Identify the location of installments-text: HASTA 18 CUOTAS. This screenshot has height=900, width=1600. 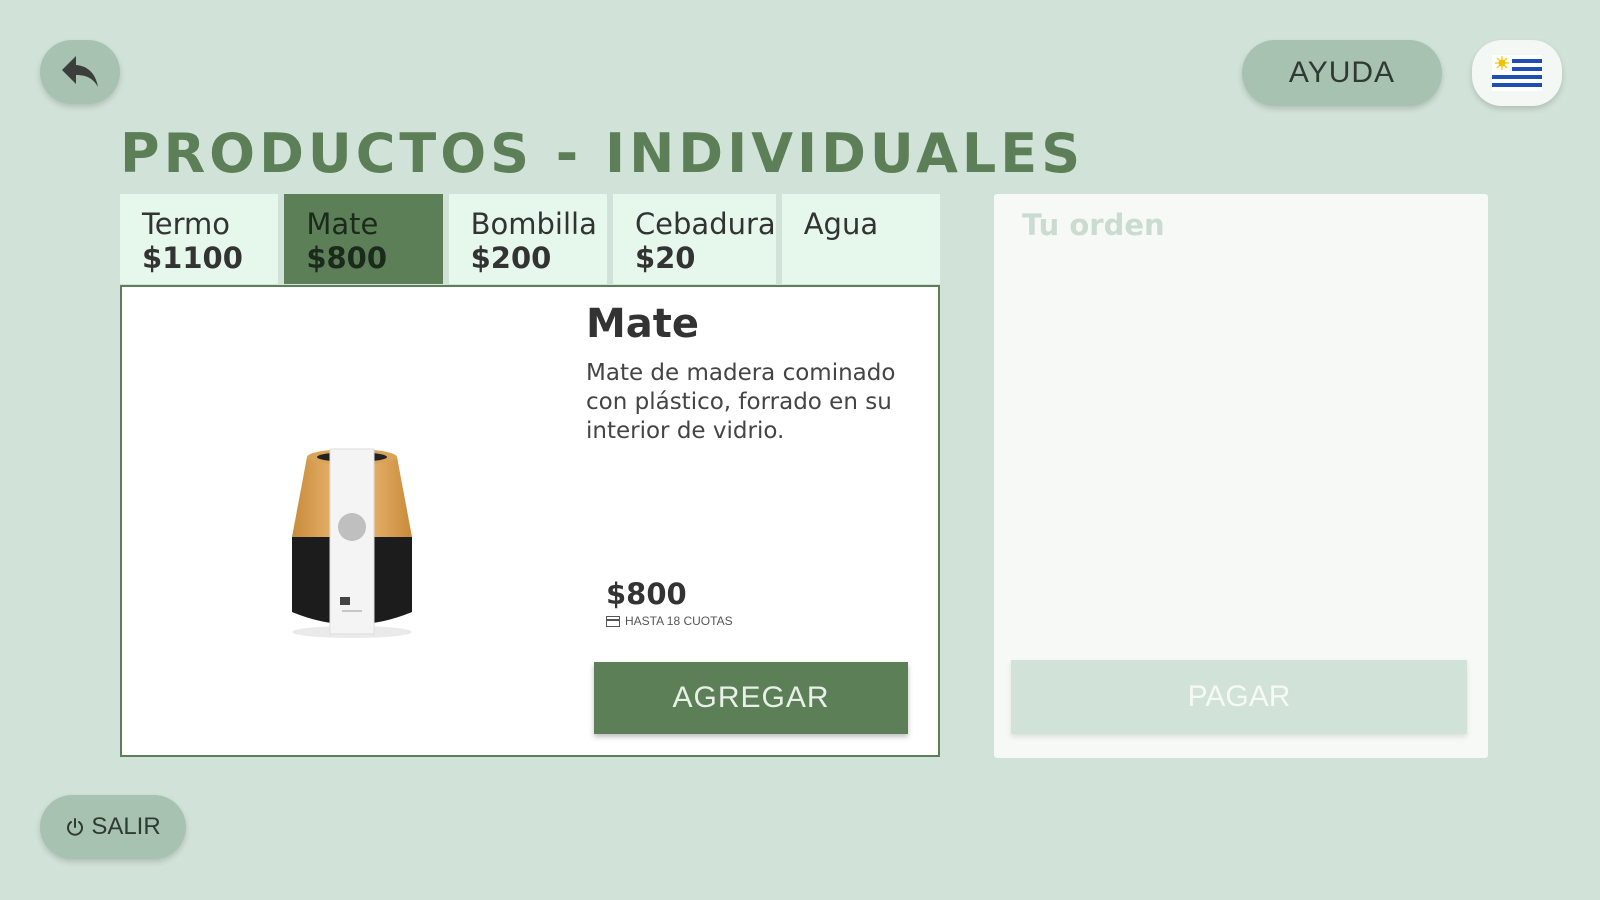
(679, 621).